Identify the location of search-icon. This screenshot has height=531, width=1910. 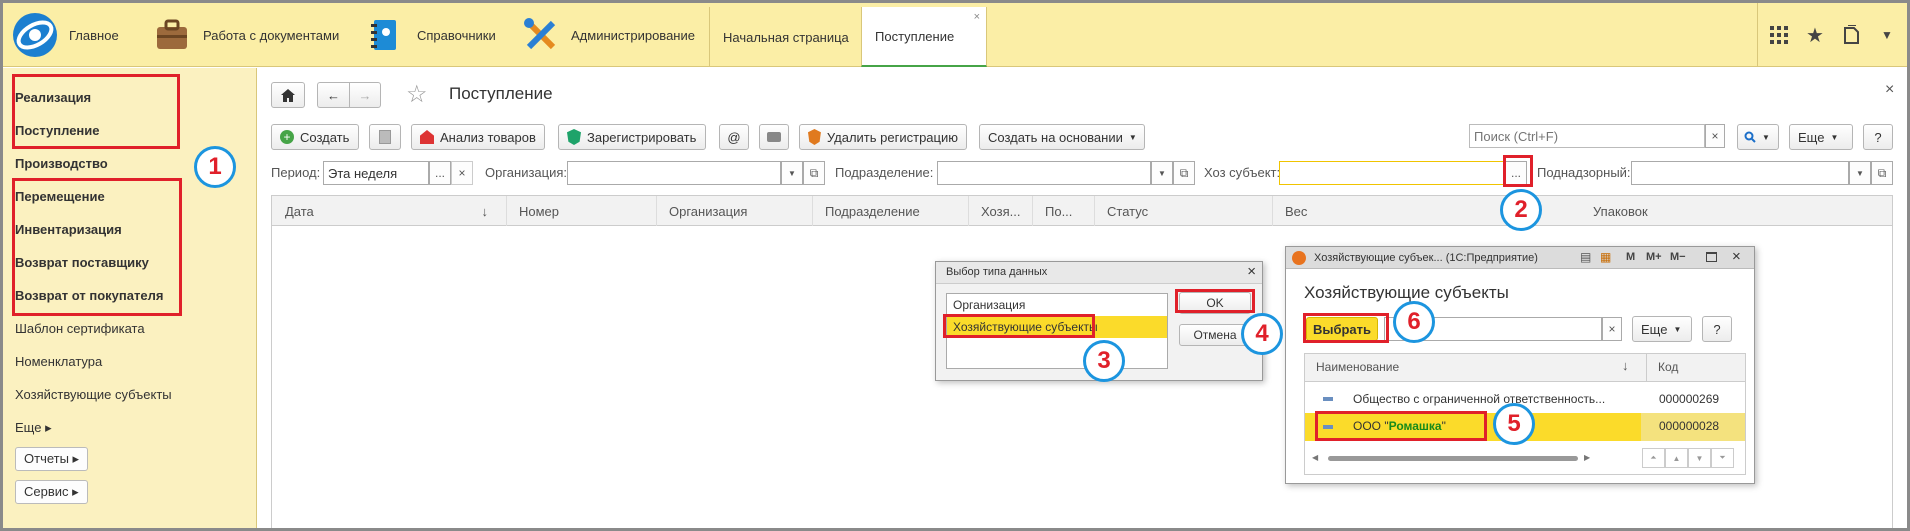
(1750, 137).